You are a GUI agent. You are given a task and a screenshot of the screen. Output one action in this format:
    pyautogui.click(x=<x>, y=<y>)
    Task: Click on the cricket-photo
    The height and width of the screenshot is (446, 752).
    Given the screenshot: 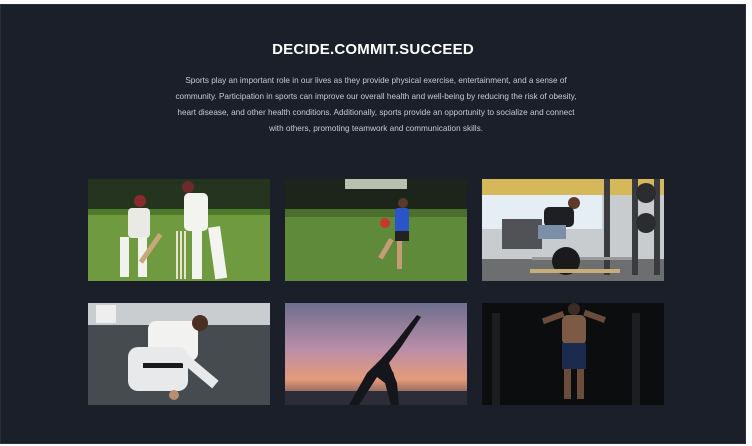 What is the action you would take?
    pyautogui.click(x=179, y=230)
    